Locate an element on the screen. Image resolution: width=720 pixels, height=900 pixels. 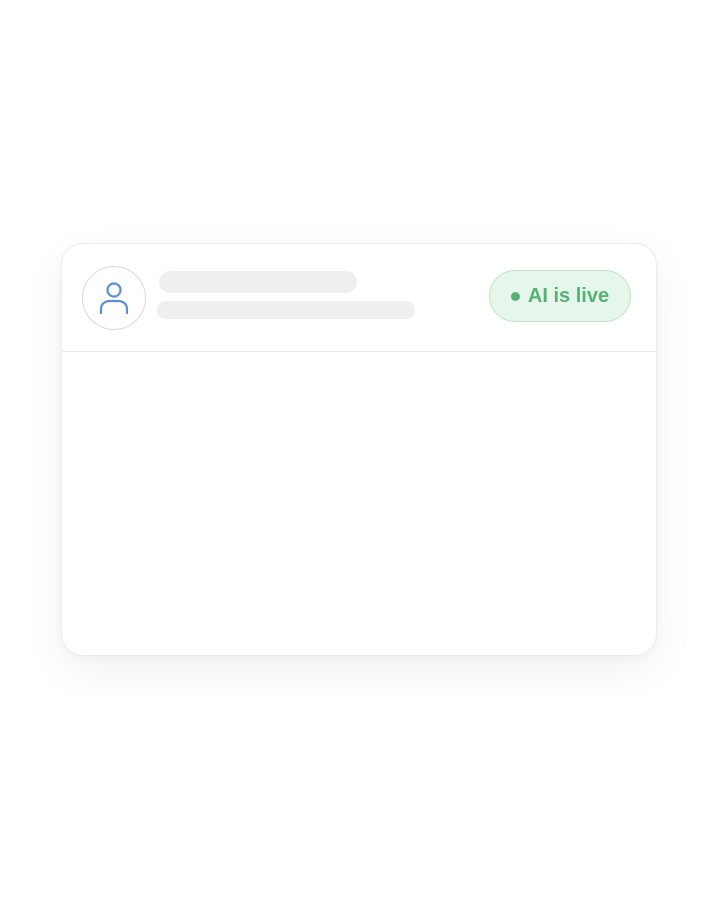
user-icon is located at coordinates (114, 298).